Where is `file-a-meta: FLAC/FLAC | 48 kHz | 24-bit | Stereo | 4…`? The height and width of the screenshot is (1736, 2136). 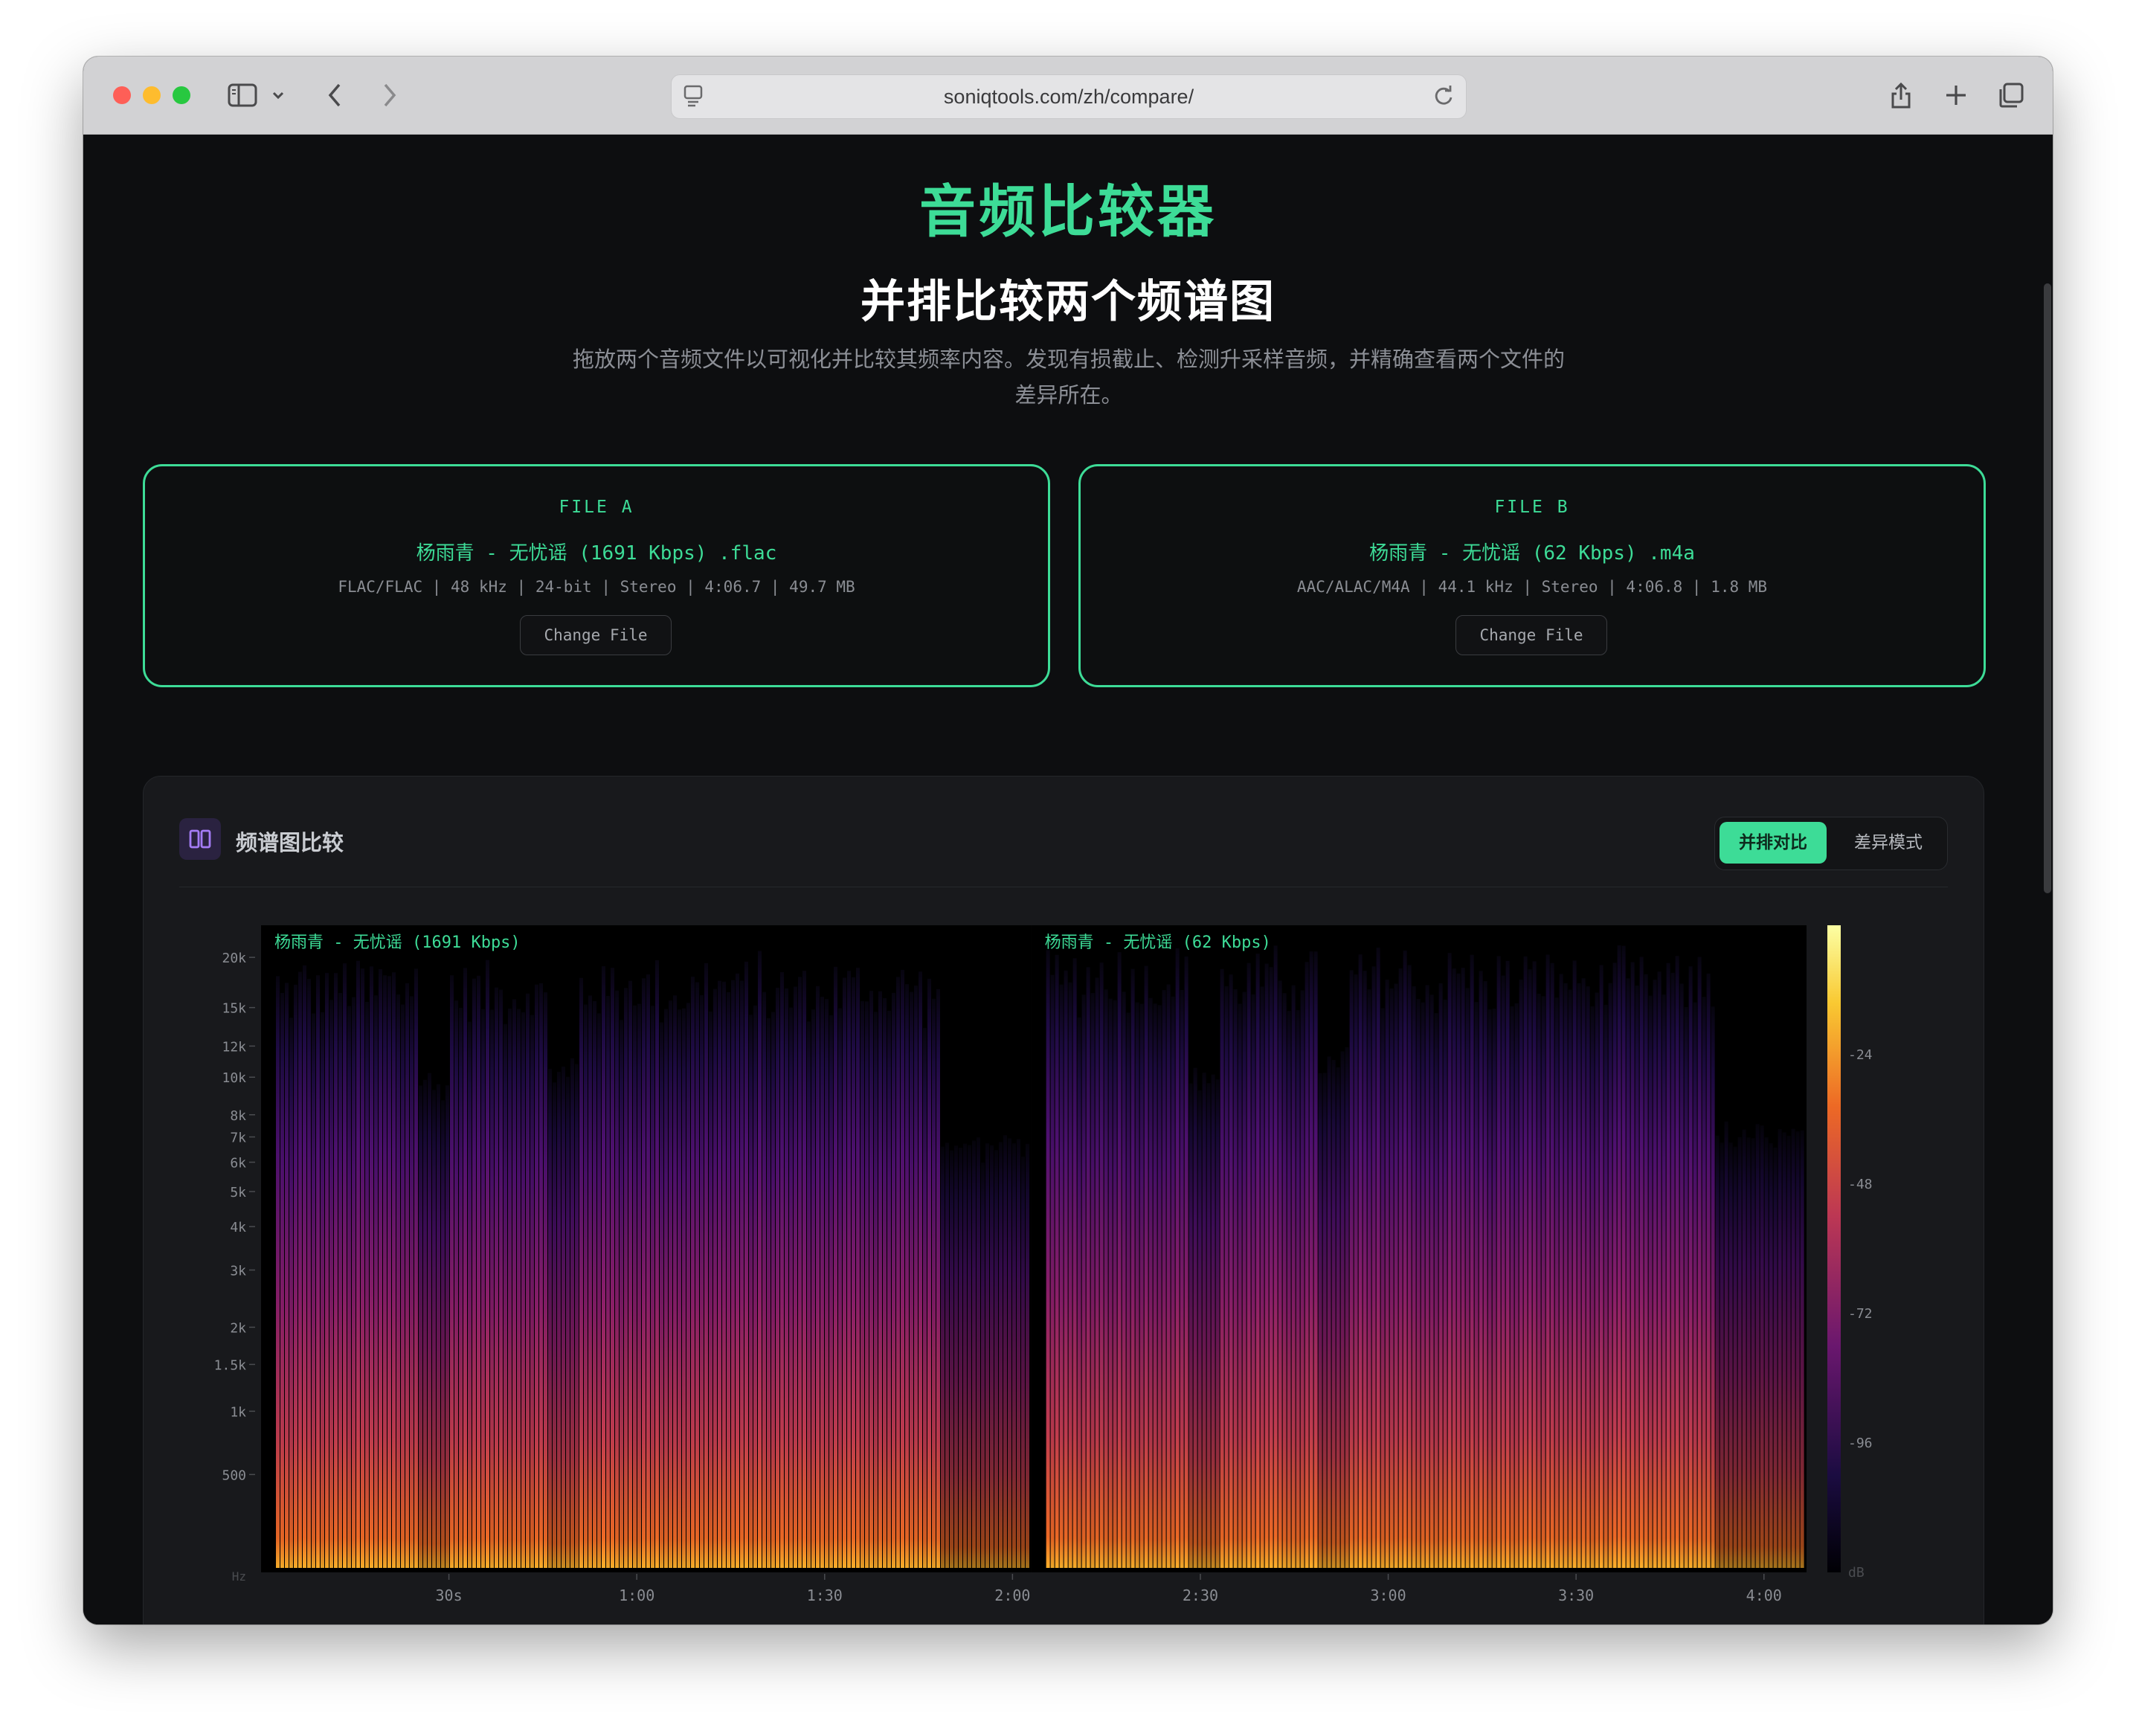
file-a-meta: FLAC/FLAC | 48 kHz | 24-bit | Stereo | 4… is located at coordinates (596, 587).